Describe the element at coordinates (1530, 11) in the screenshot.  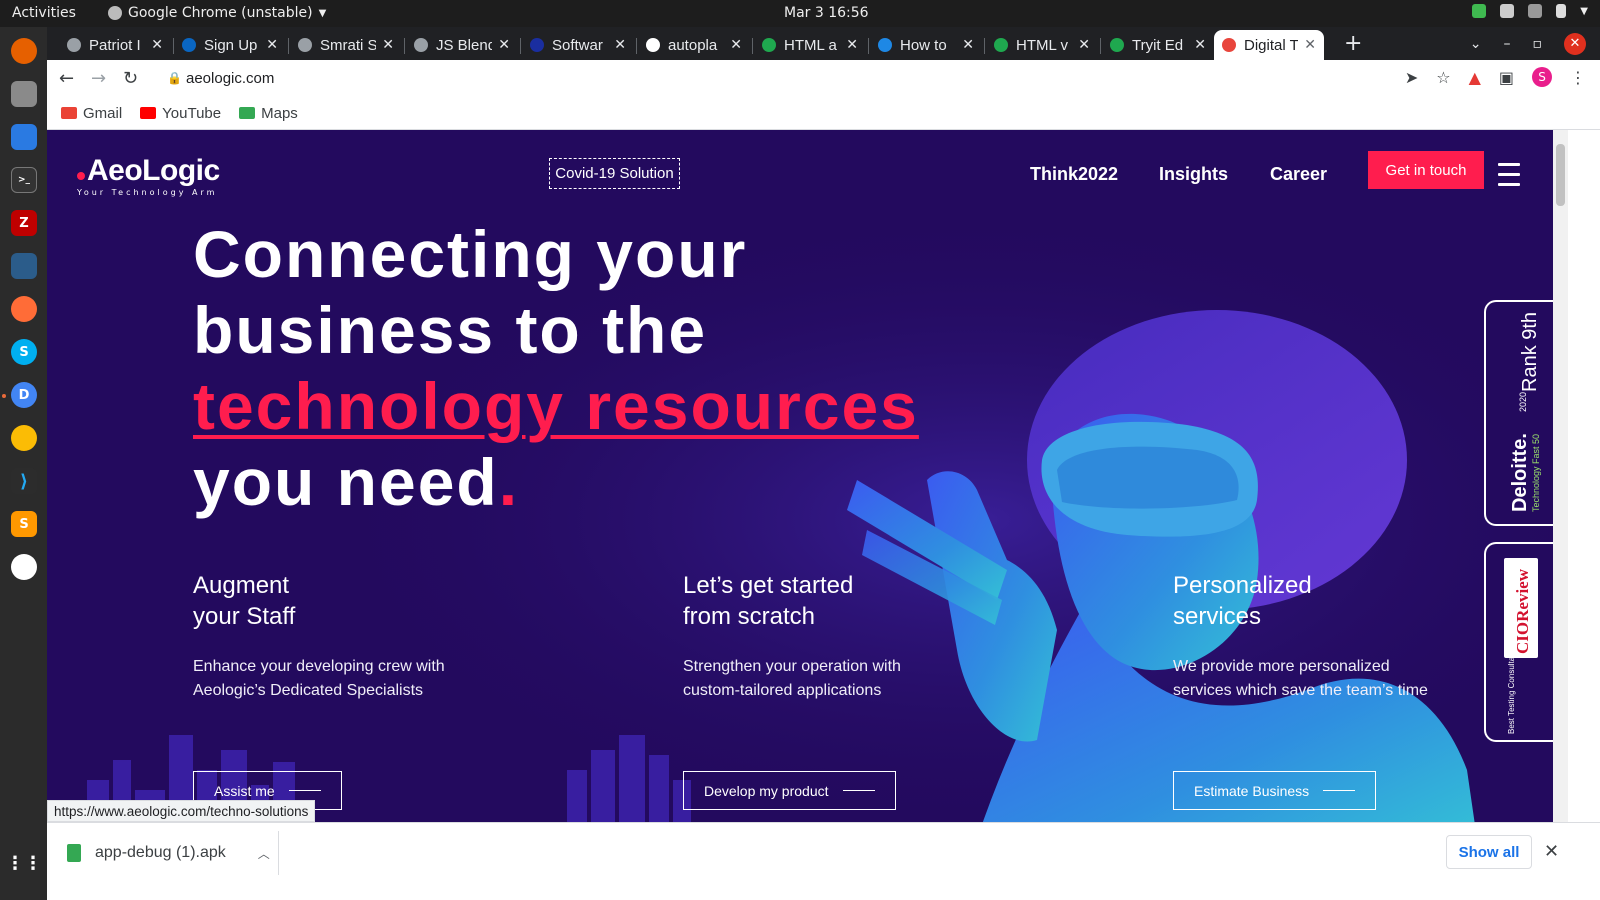
I see `system-tray: ▼` at that location.